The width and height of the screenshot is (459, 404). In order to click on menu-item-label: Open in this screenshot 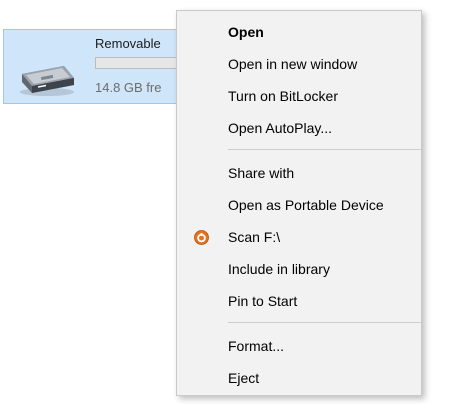, I will do `click(246, 32)`.